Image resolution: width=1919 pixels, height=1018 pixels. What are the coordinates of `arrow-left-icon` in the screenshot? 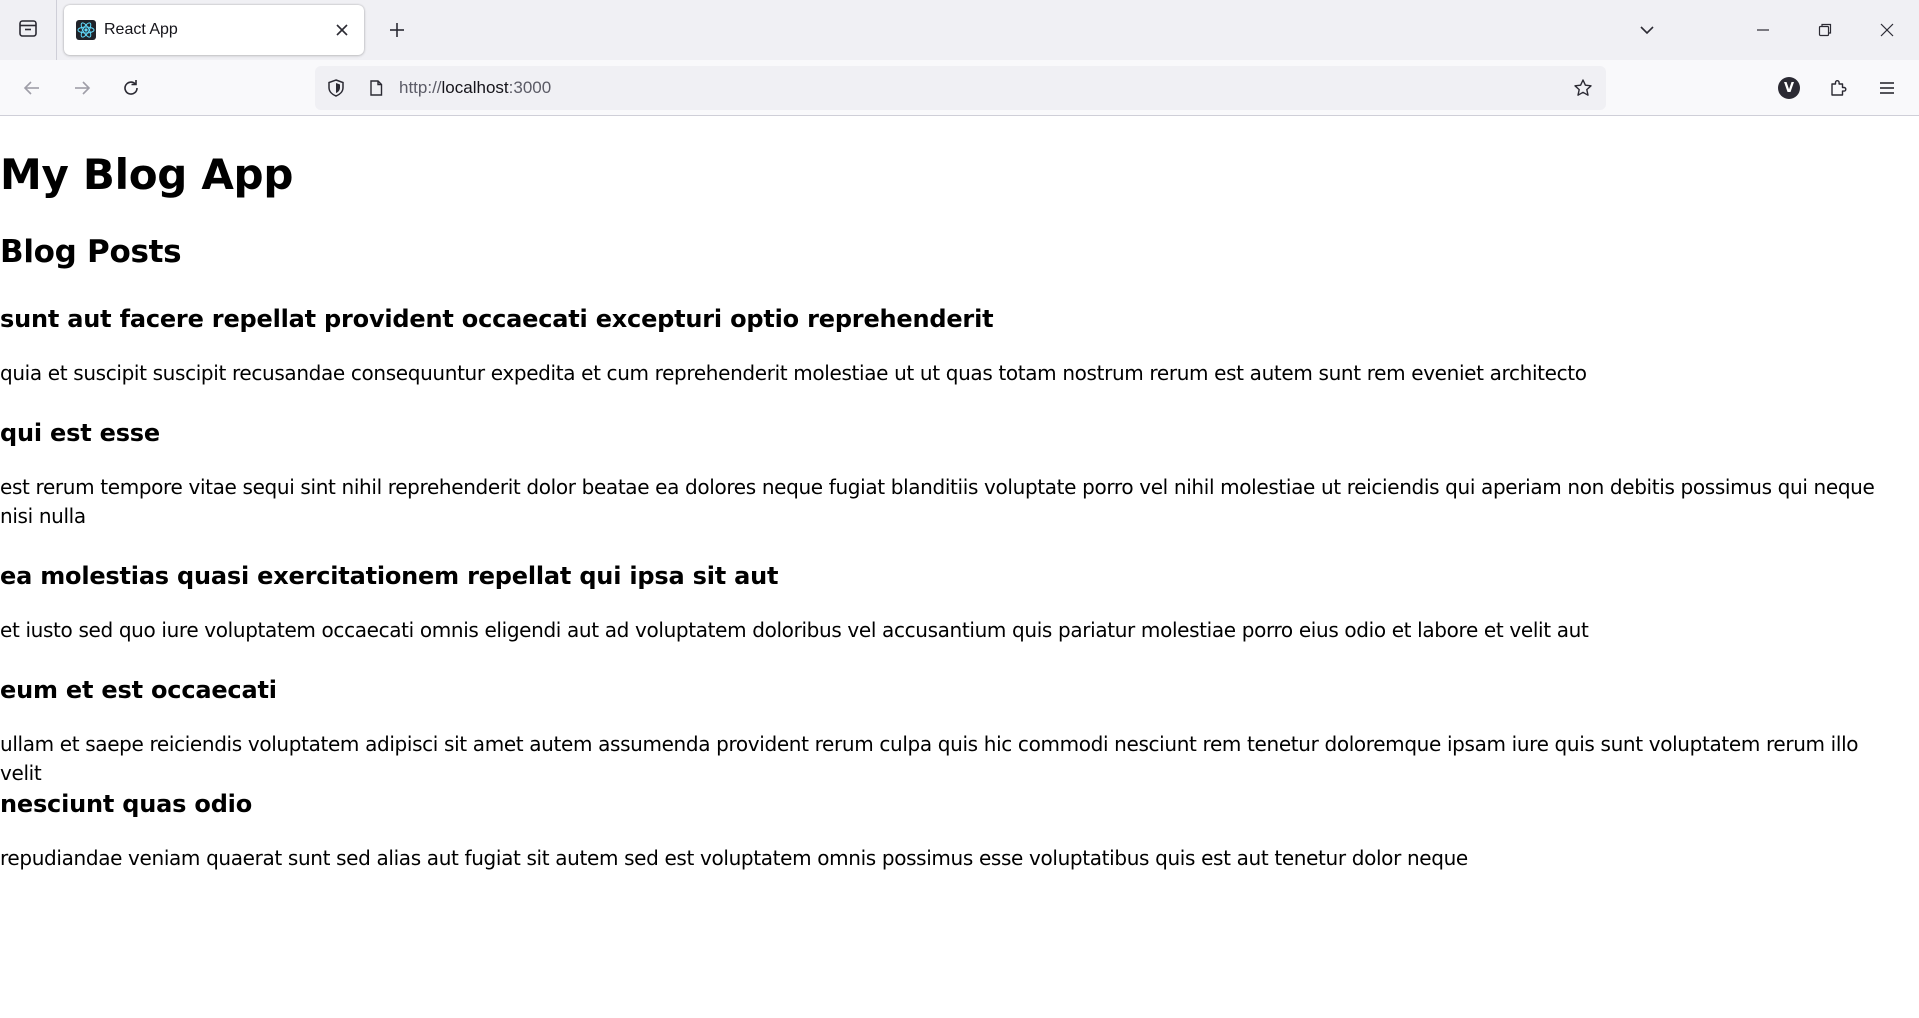 It's located at (31, 88).